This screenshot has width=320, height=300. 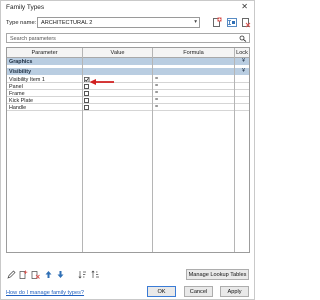 I want to click on chevron-down-icon: ▾, so click(x=195, y=22).